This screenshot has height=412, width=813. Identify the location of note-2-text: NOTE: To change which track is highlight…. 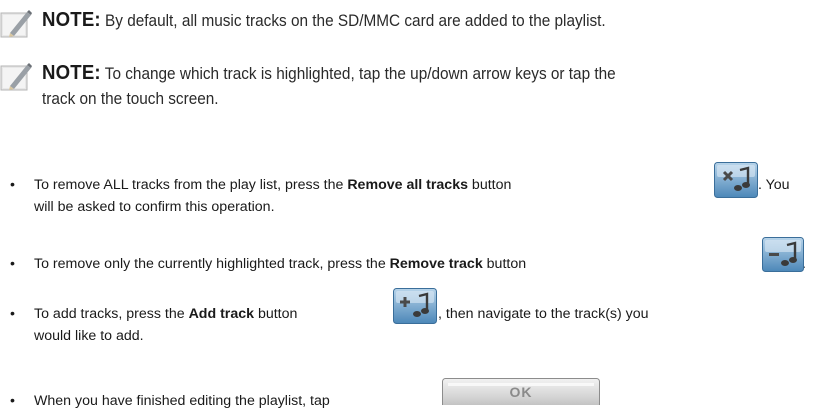
(329, 74).